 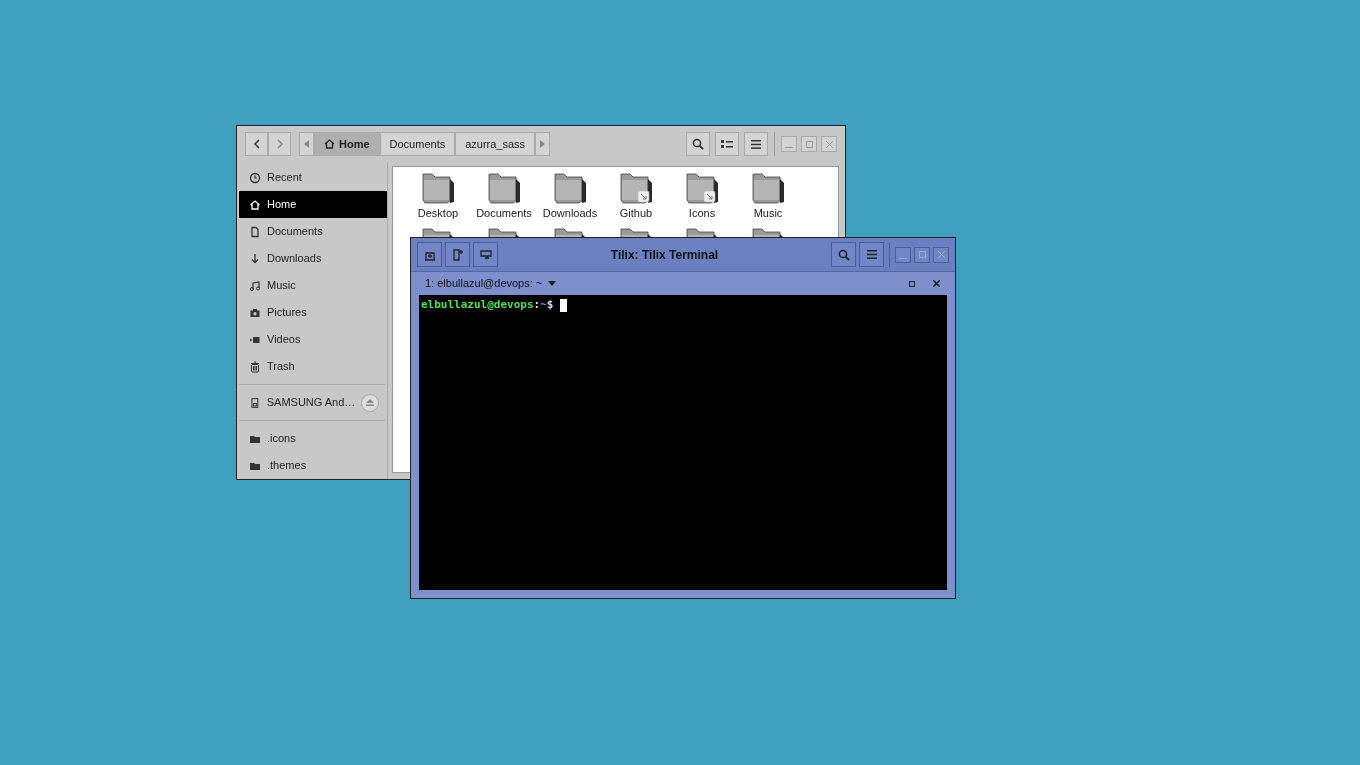 What do you see at coordinates (313, 258) in the screenshot?
I see `sidebar-item: Downloads` at bounding box center [313, 258].